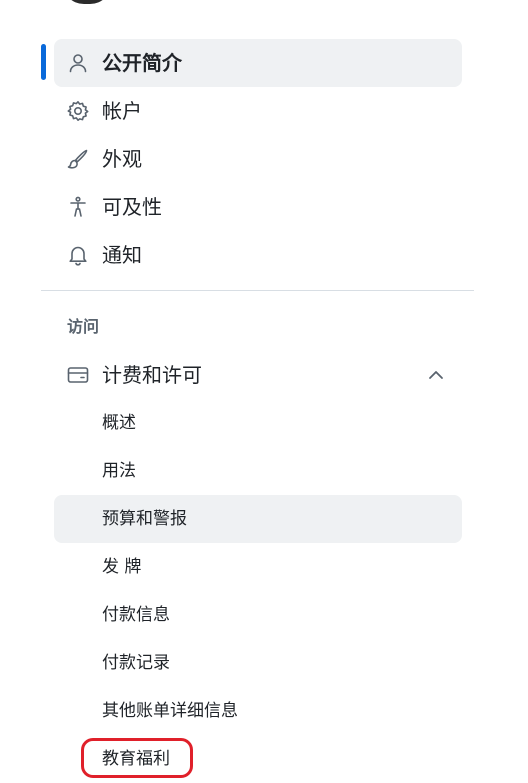  What do you see at coordinates (122, 159) in the screenshot?
I see `sidebar-item-label: 外观` at bounding box center [122, 159].